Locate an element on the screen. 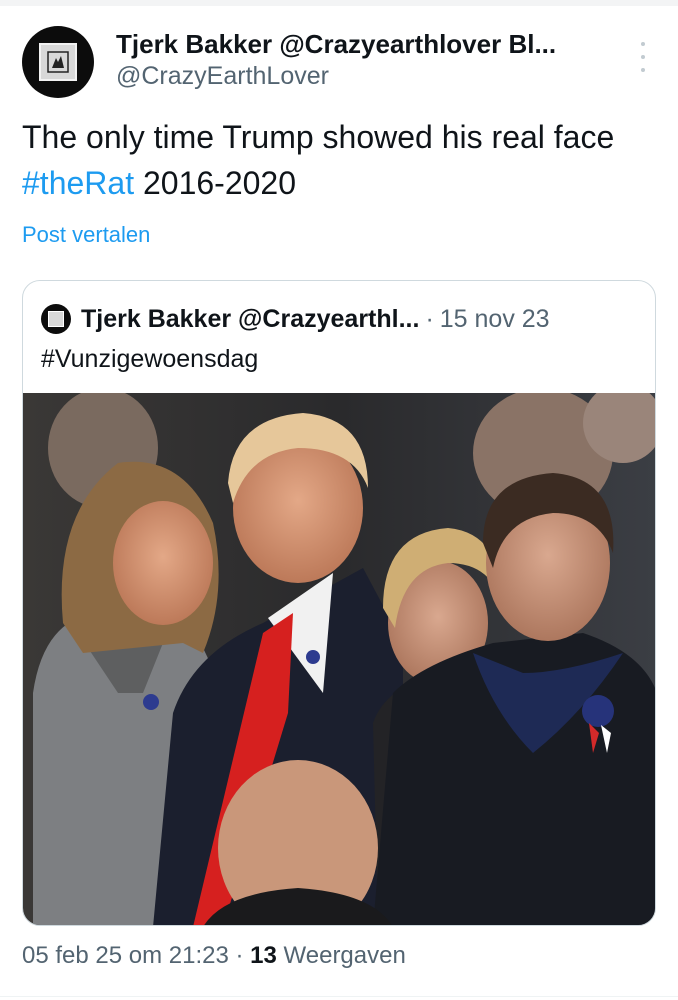 This screenshot has width=678, height=1000. author-handle: @CrazyEarthLover is located at coordinates (366, 76).